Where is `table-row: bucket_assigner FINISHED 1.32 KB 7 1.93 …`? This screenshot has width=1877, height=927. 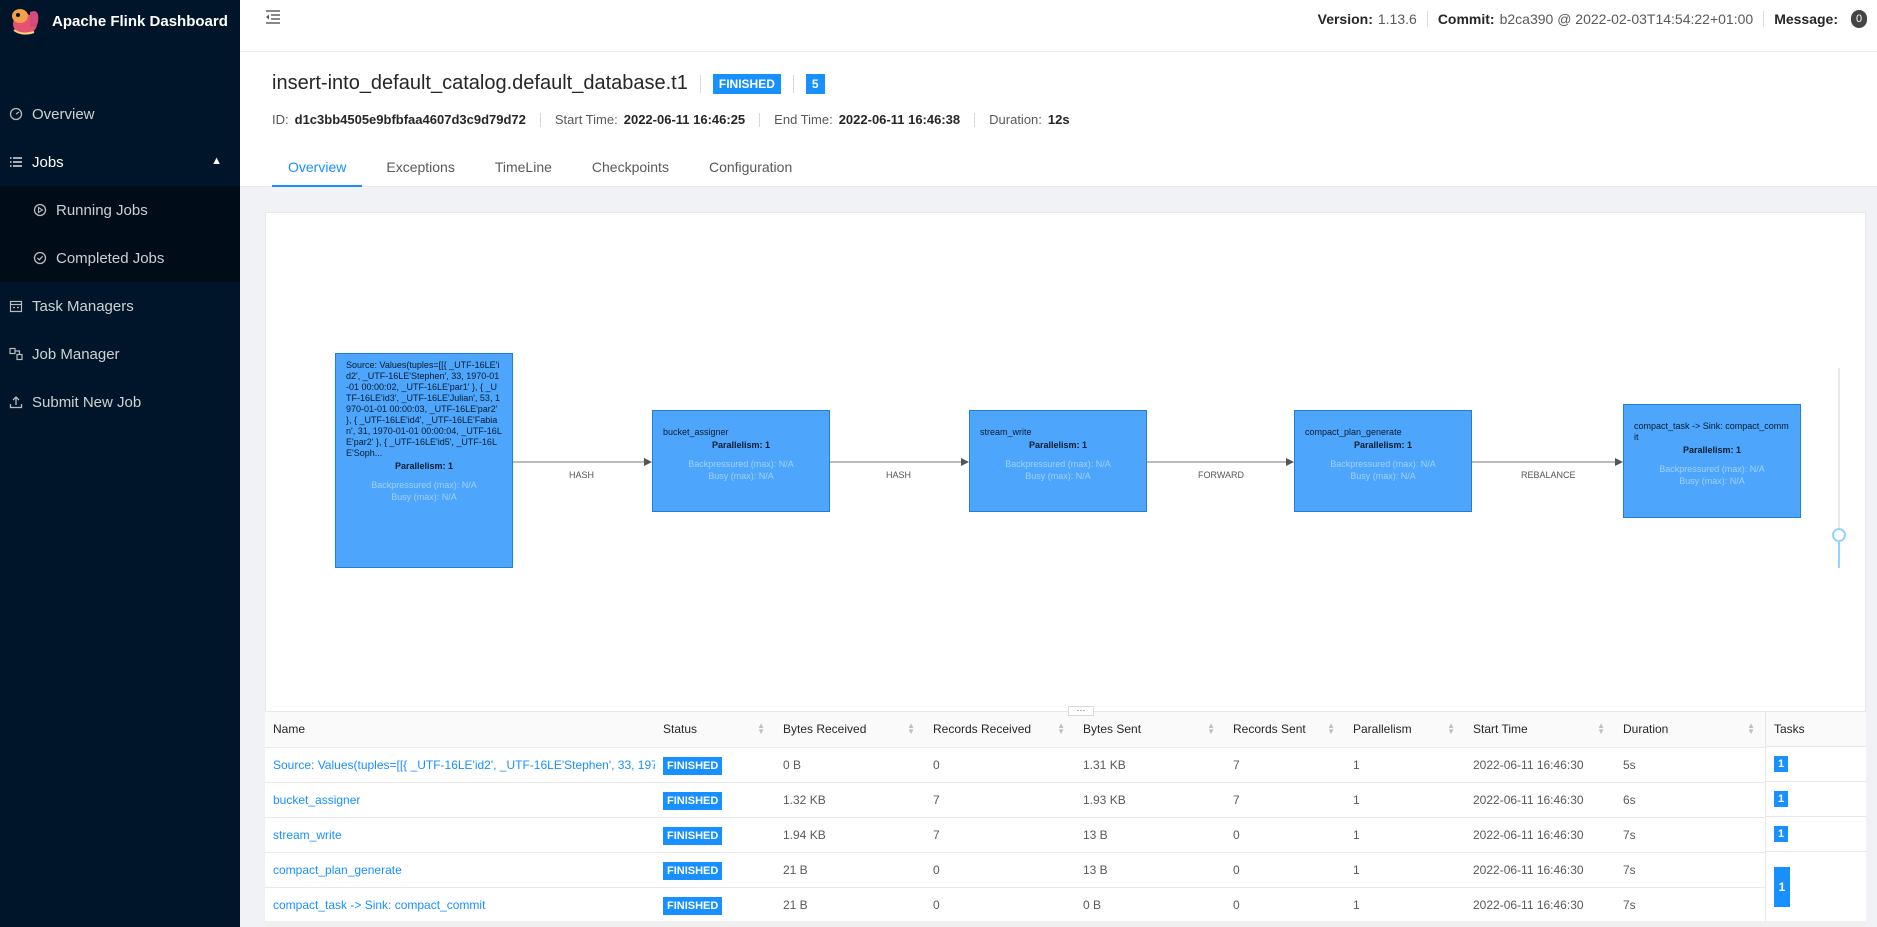 table-row: bucket_assigner FINISHED 1.32 KB 7 1.93 … is located at coordinates (1015, 800).